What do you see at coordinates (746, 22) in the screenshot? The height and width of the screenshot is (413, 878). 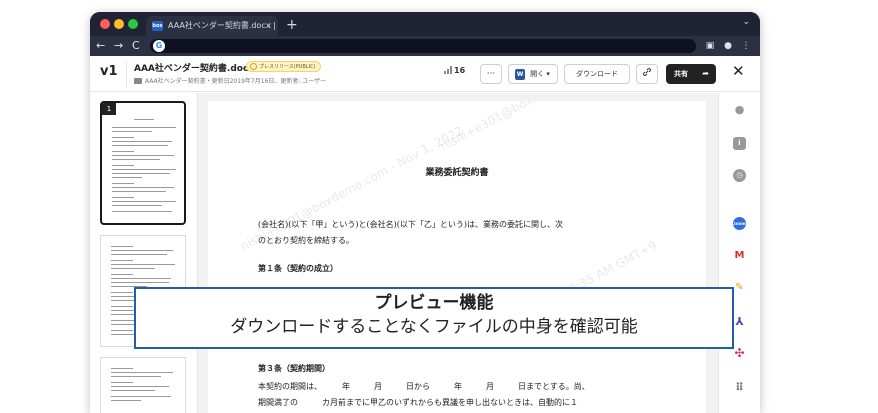 I see `tab-search-icon: ⌄` at bounding box center [746, 22].